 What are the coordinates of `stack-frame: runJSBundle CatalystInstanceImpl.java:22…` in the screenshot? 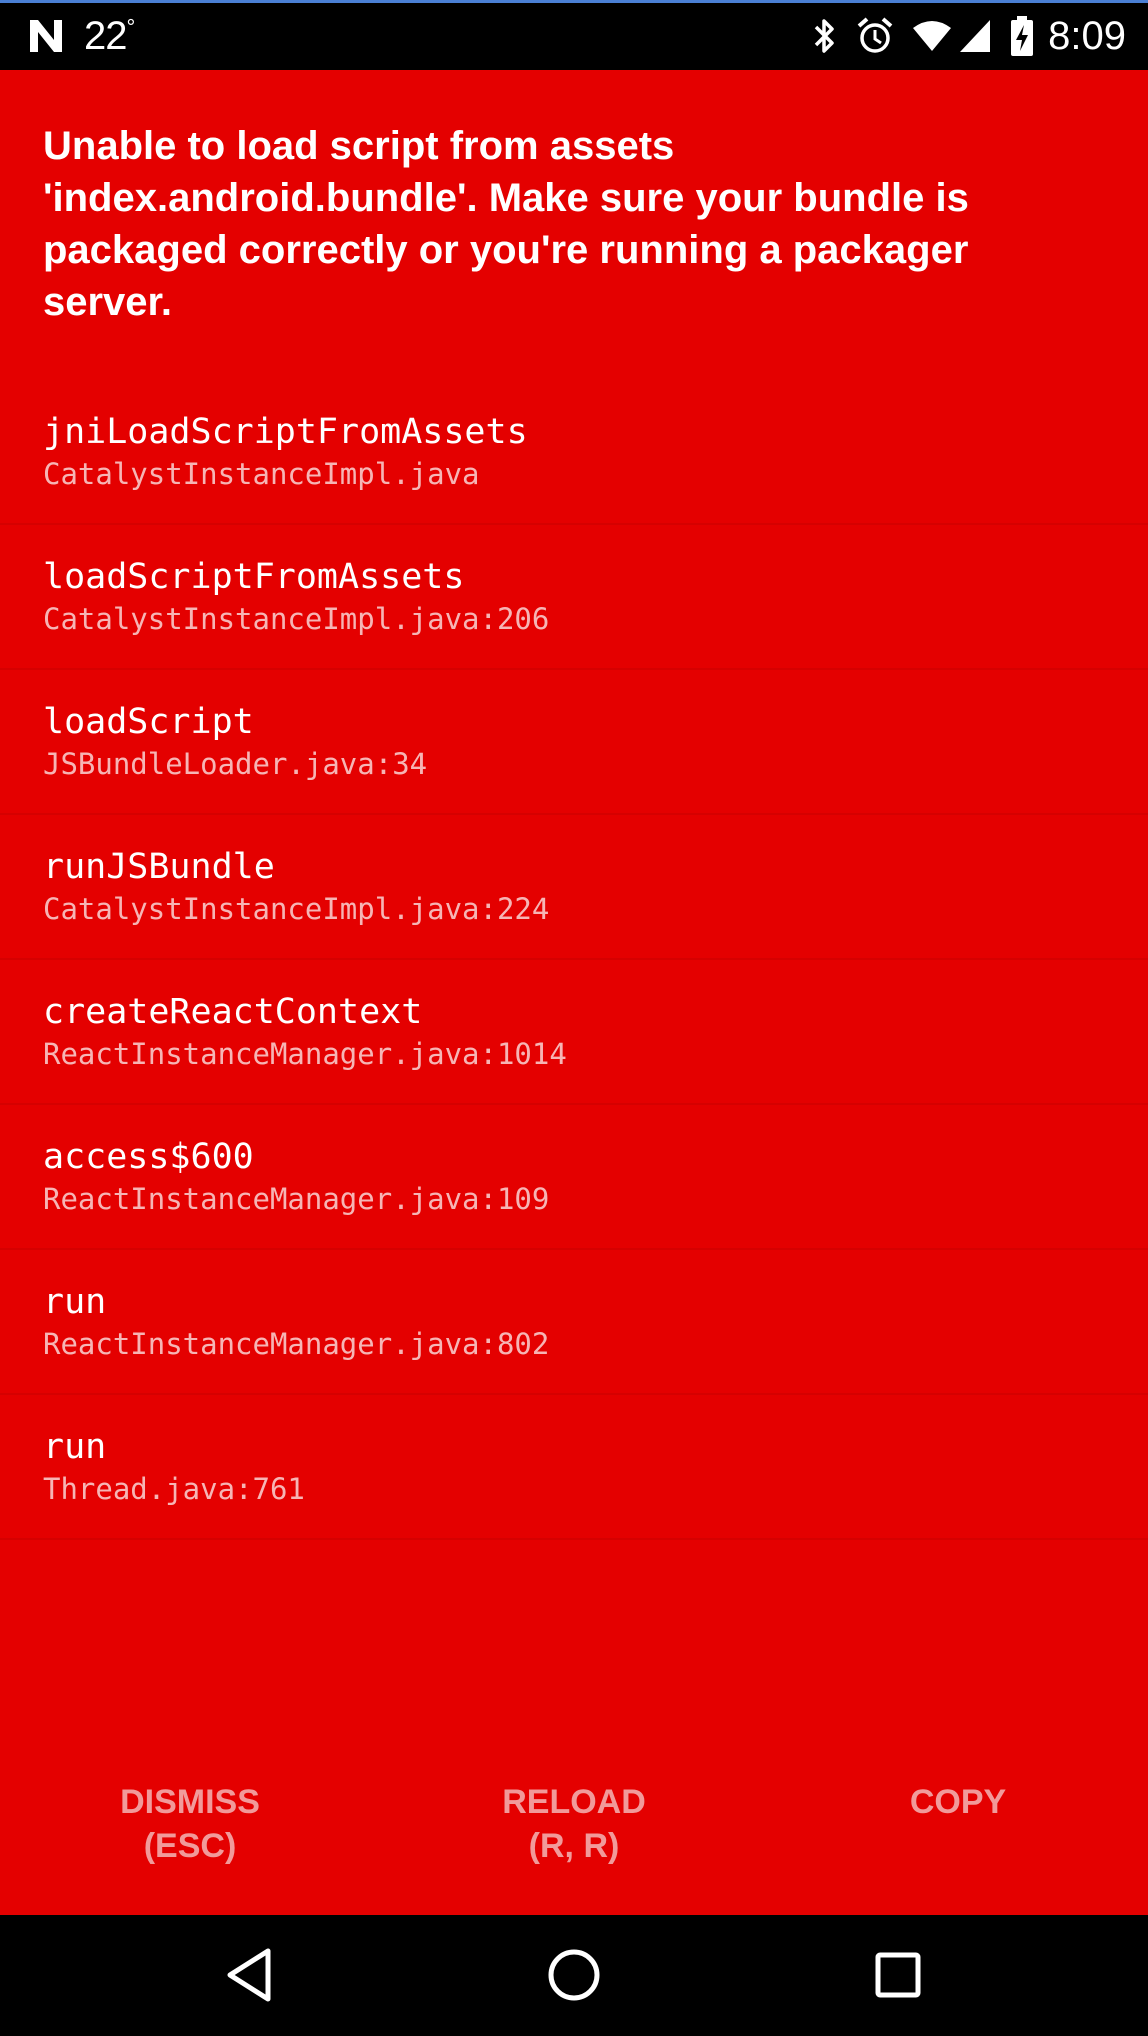 It's located at (574, 887).